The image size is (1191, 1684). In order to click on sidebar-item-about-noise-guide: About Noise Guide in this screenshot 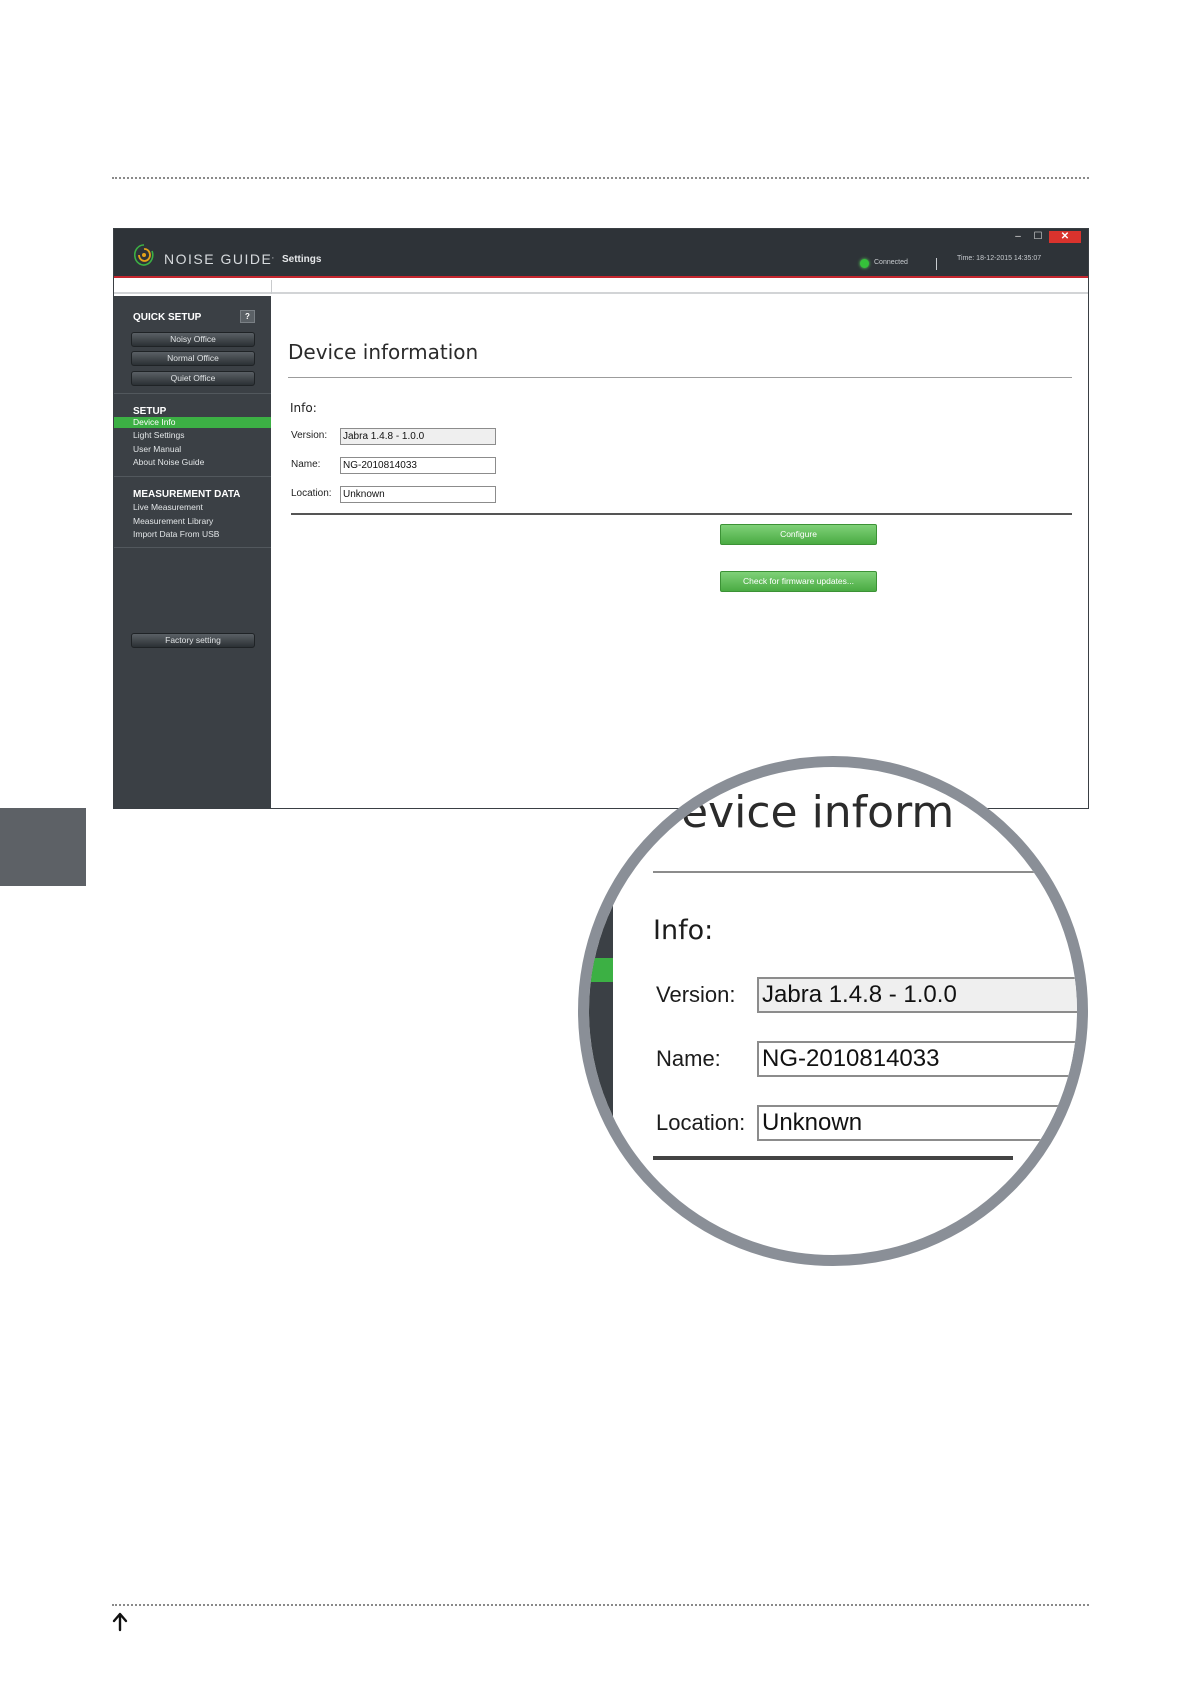, I will do `click(168, 462)`.